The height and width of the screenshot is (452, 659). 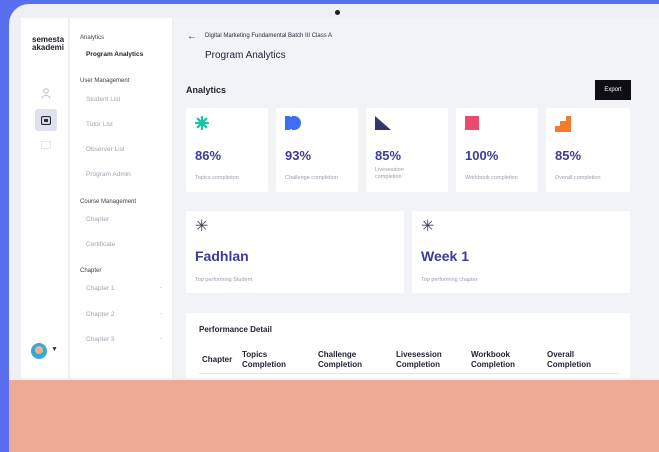 I want to click on menu-section-chapter: Chapter, so click(x=91, y=271).